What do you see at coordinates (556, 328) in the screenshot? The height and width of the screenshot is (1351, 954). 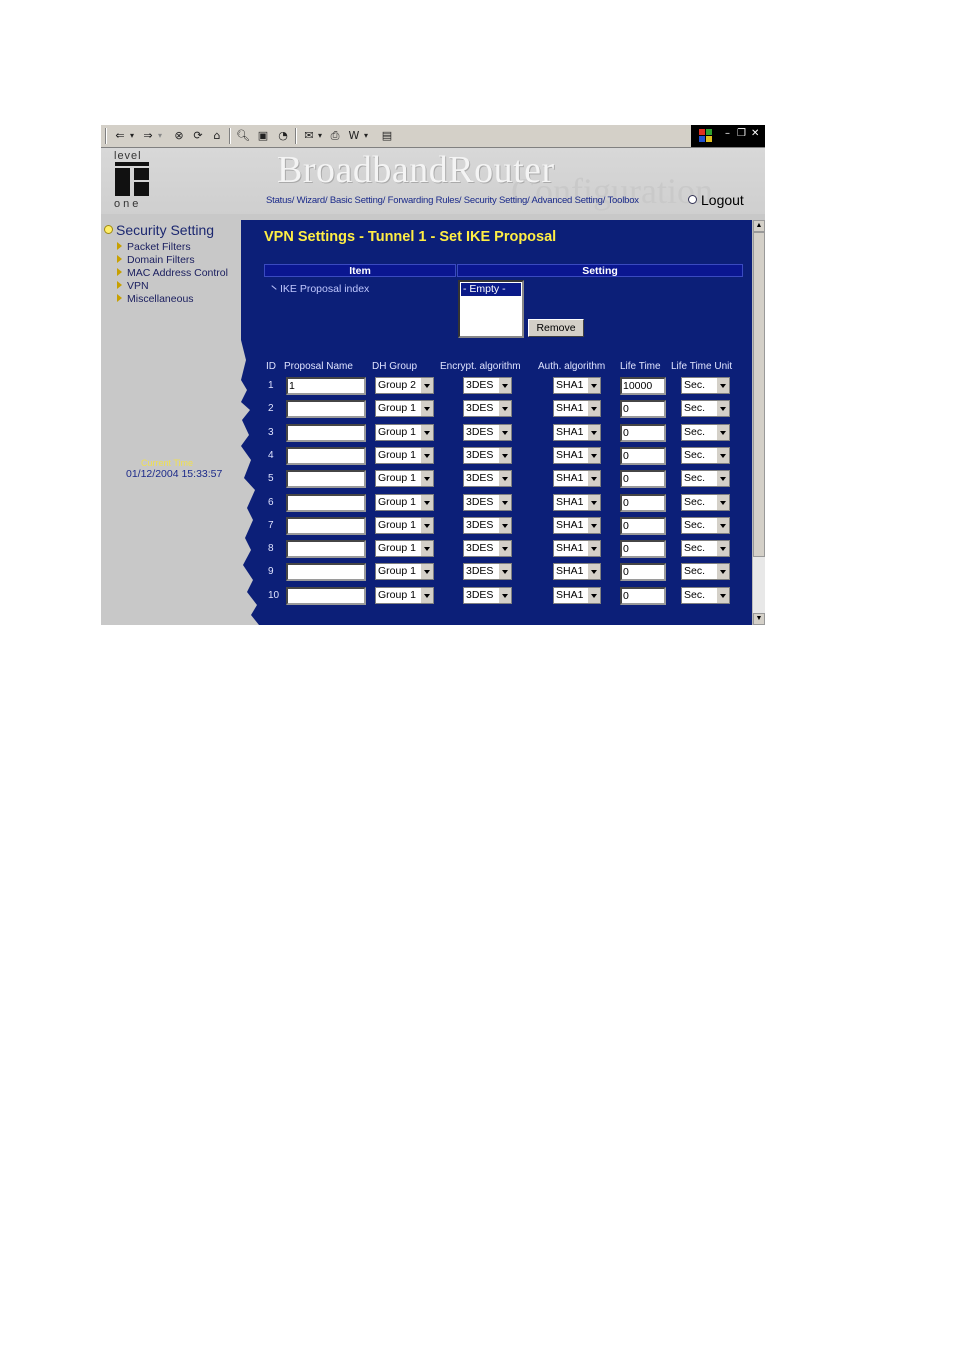 I see `remove-button: Remove` at bounding box center [556, 328].